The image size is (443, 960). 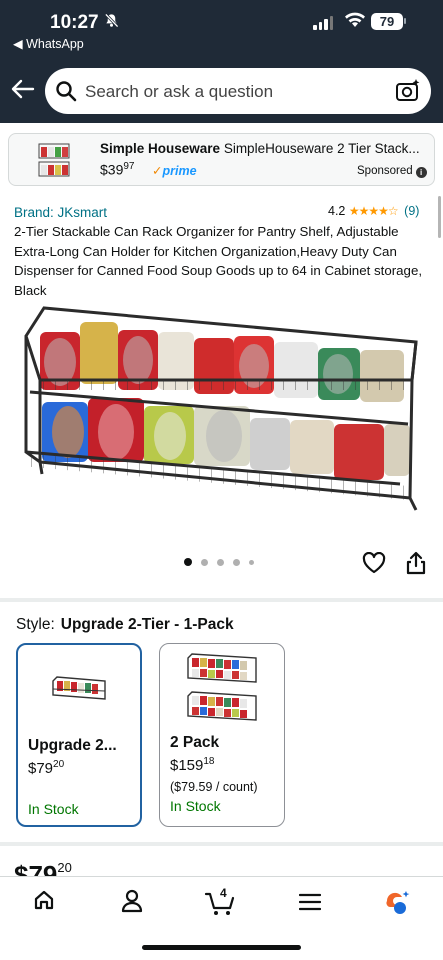 What do you see at coordinates (221, 947) in the screenshot?
I see `home-indicator` at bounding box center [221, 947].